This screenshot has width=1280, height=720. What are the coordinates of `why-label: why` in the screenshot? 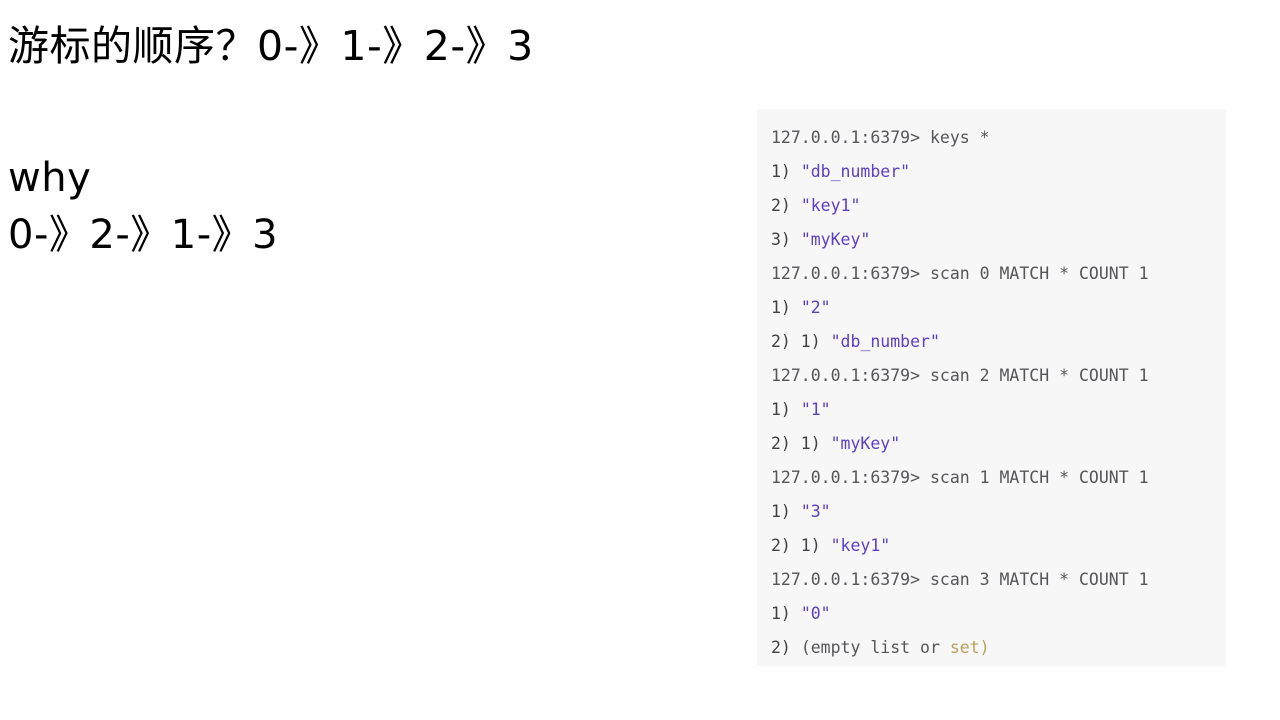 It's located at (50, 178).